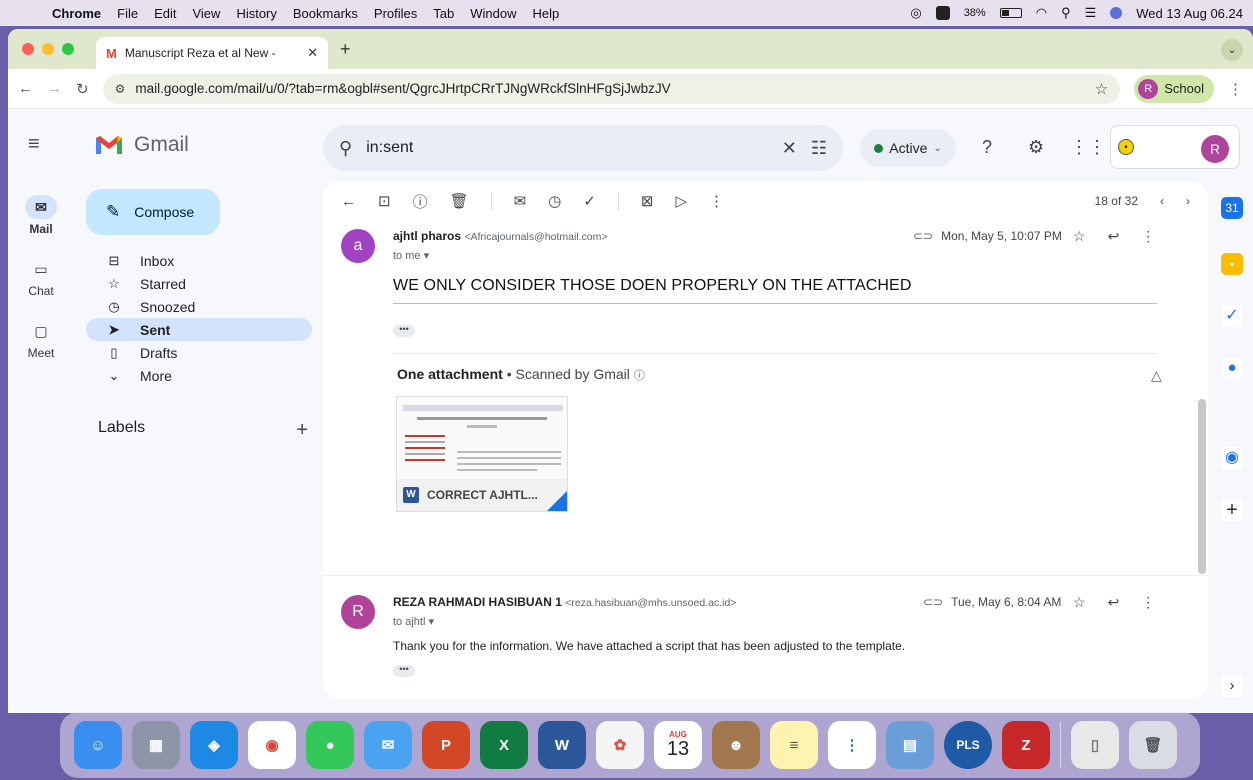  I want to click on excel-icon: X, so click(504, 745).